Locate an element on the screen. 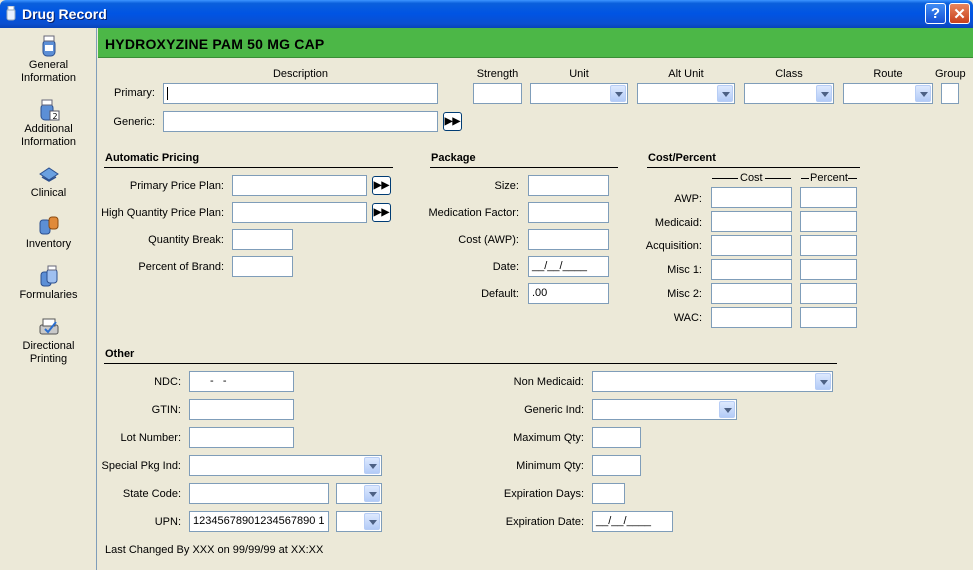  misc-1-percent-input is located at coordinates (828, 269).